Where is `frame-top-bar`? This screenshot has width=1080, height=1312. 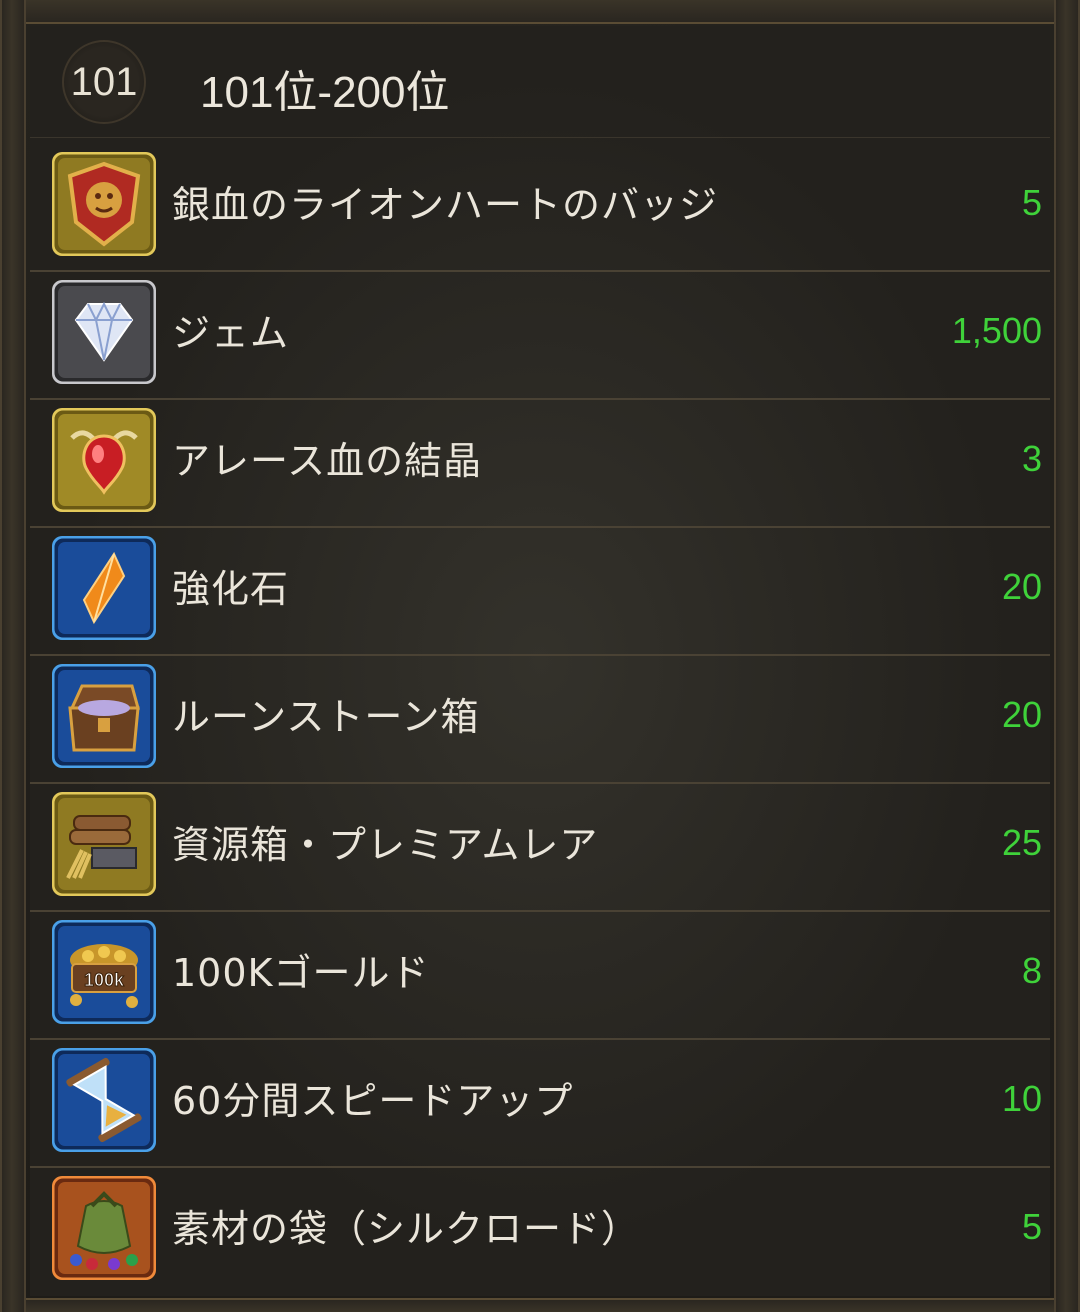 frame-top-bar is located at coordinates (540, 12).